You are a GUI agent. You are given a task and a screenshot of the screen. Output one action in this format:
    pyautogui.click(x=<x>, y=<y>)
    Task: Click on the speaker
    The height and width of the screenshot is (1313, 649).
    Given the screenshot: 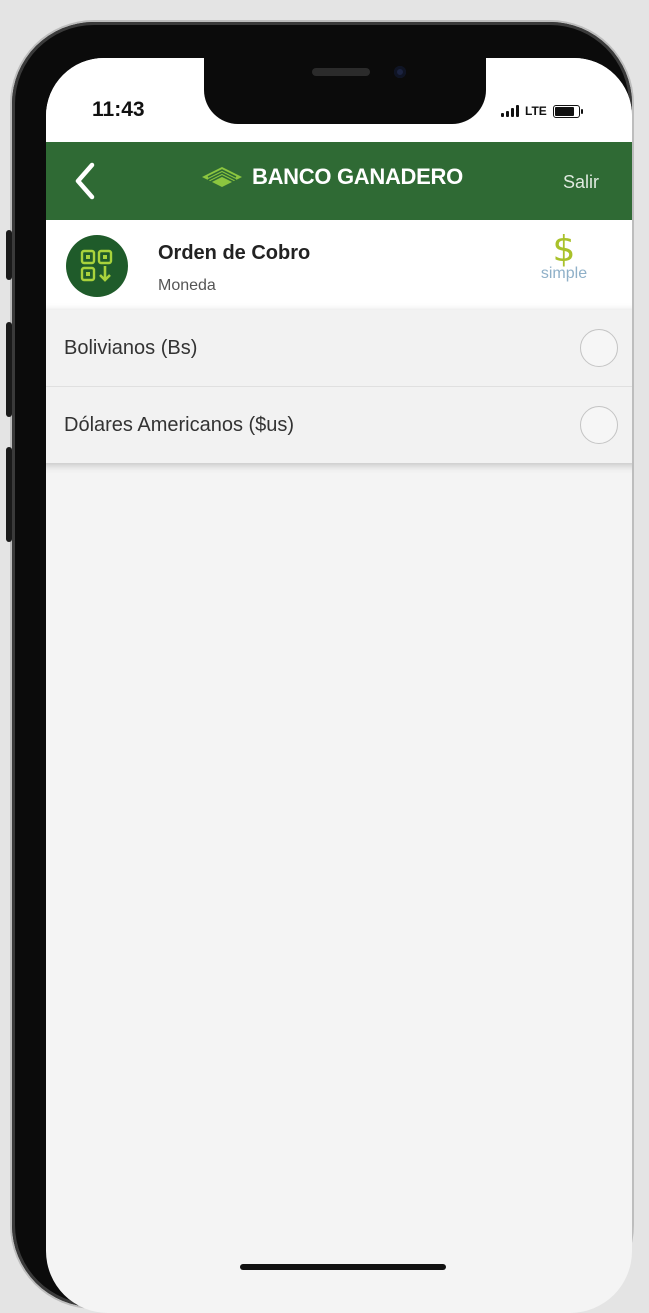 What is the action you would take?
    pyautogui.click(x=341, y=72)
    